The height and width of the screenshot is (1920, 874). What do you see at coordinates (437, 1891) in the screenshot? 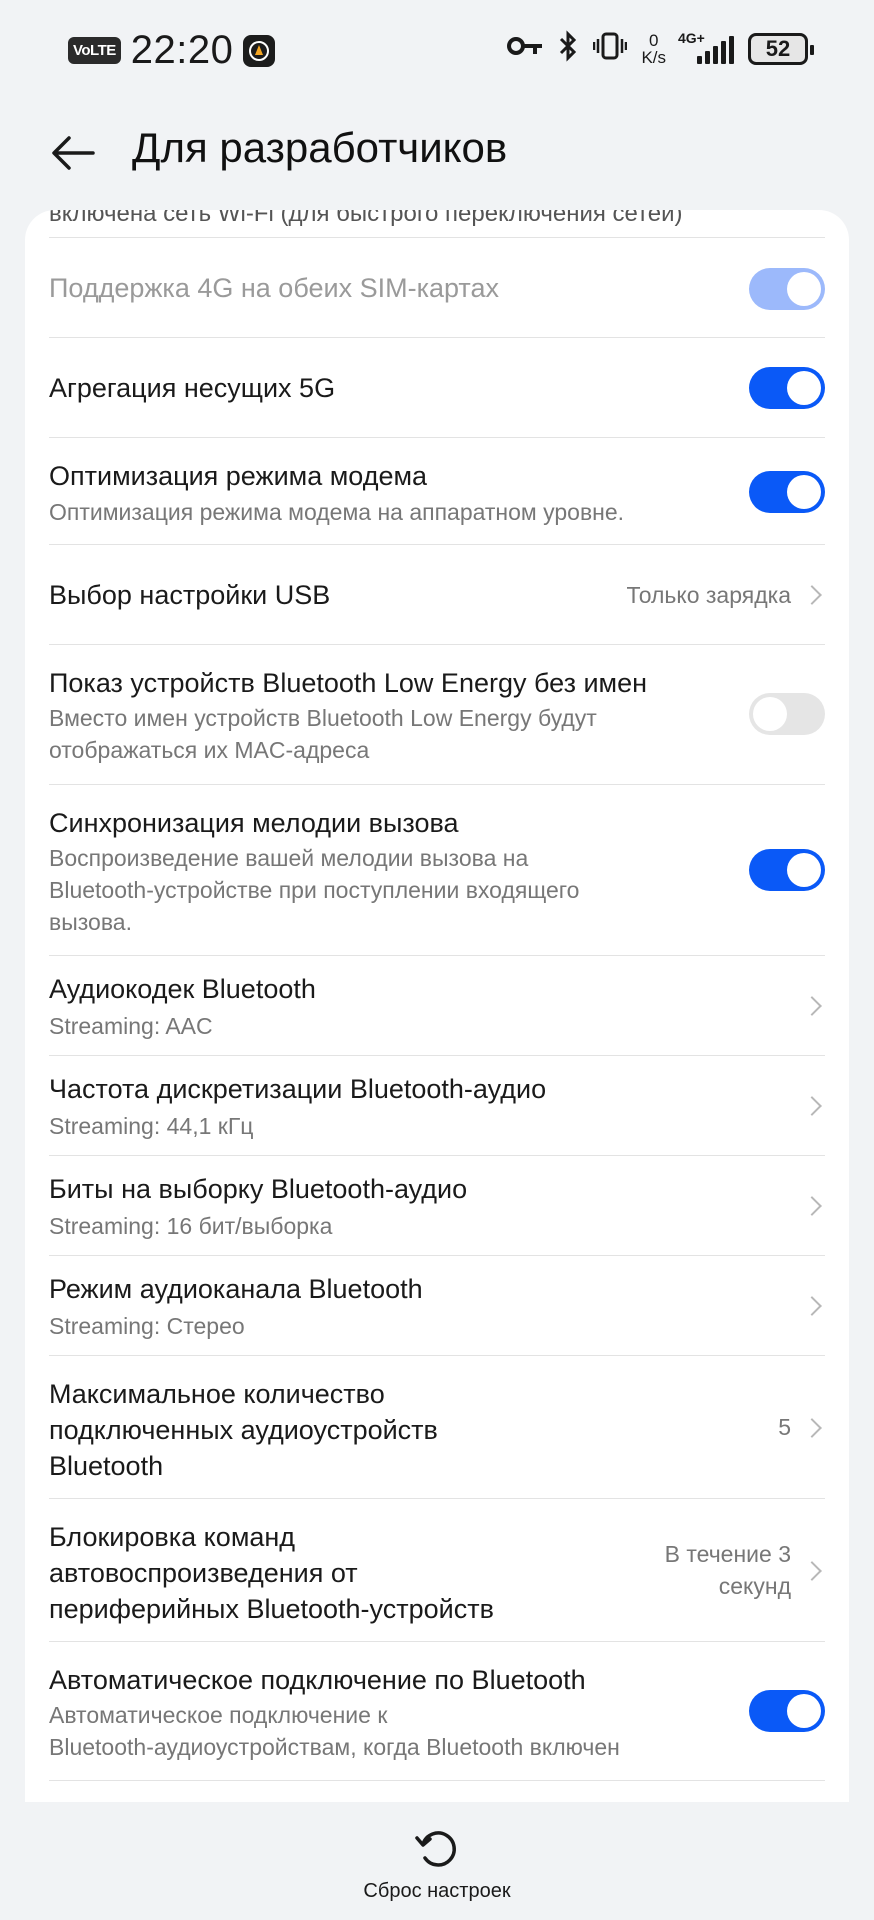
I see `reset-settings-label: Сброс настроек` at bounding box center [437, 1891].